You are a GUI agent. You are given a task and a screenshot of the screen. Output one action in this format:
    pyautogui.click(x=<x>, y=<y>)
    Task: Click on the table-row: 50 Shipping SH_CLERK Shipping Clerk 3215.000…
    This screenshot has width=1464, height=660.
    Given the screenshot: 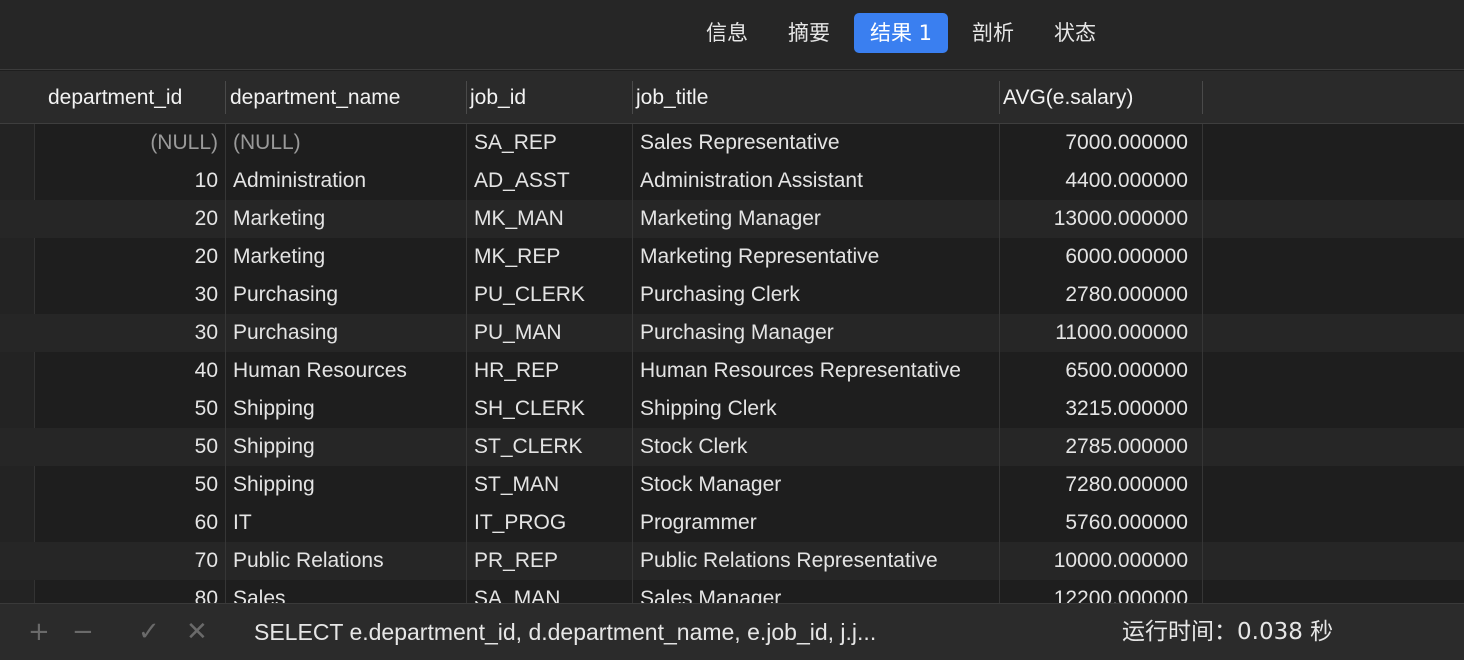 What is the action you would take?
    pyautogui.click(x=732, y=409)
    